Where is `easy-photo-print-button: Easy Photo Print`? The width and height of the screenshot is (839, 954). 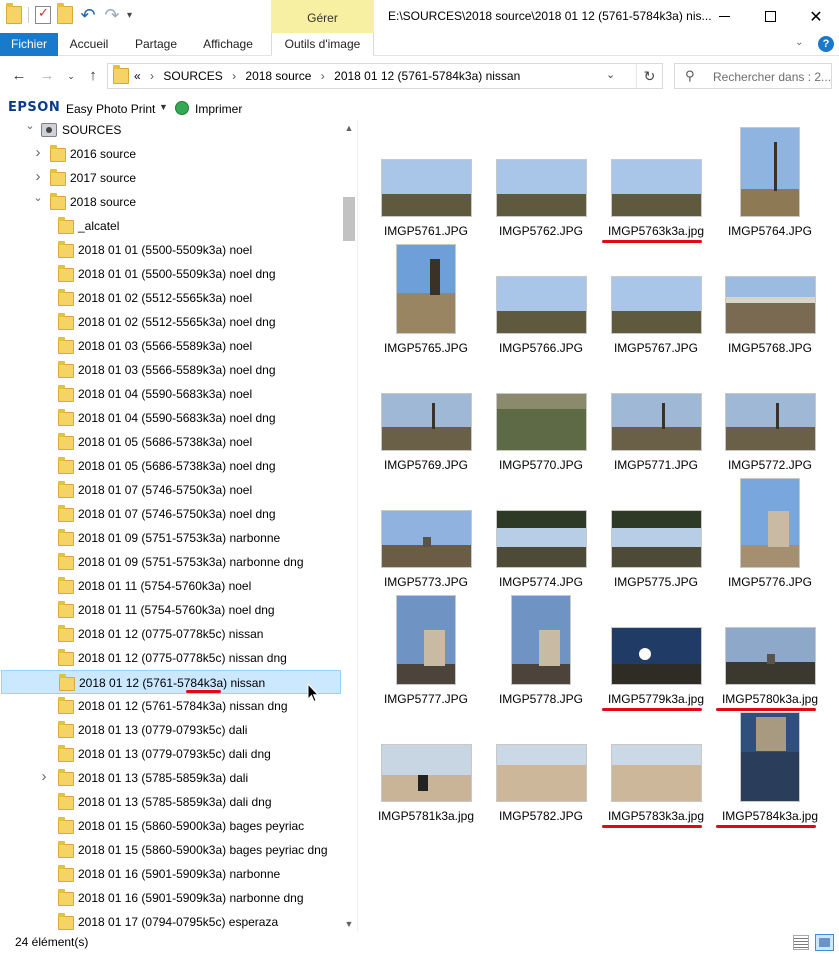 easy-photo-print-button: Easy Photo Print is located at coordinates (110, 109).